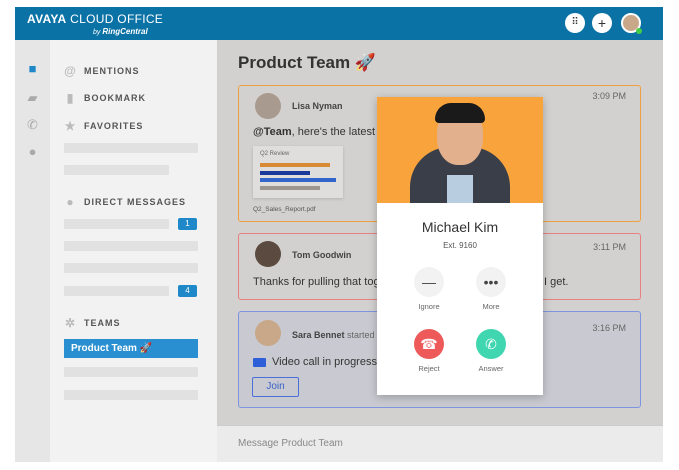  I want to click on teams-icon: ✲, so click(70, 323).